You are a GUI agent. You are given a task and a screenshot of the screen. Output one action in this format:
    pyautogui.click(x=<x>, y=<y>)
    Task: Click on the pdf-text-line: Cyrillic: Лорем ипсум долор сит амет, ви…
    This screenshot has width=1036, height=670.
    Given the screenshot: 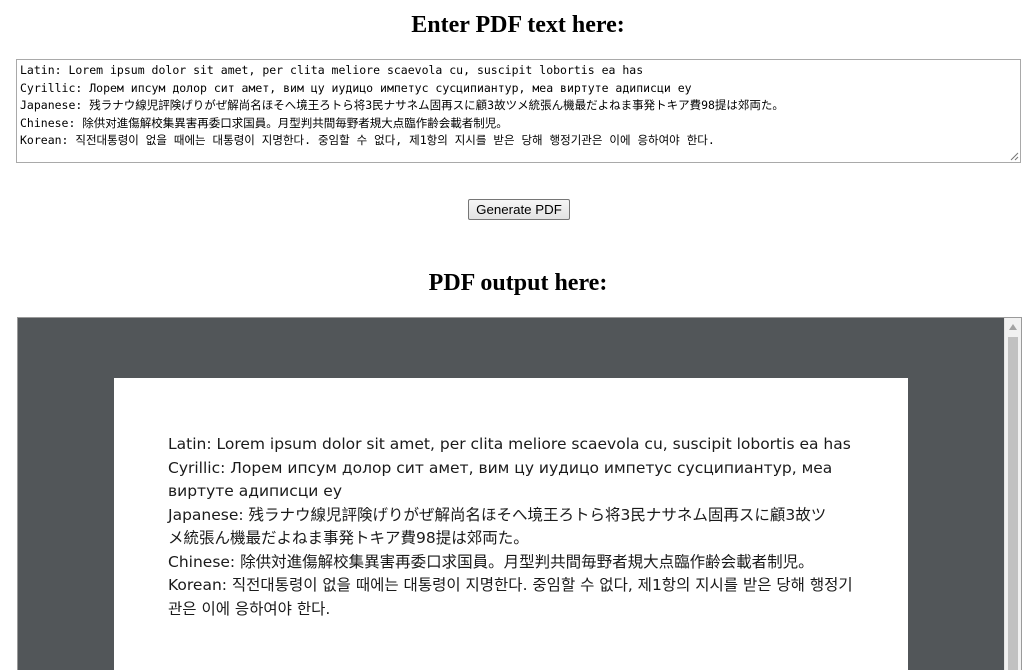 What is the action you would take?
    pyautogui.click(x=500, y=467)
    